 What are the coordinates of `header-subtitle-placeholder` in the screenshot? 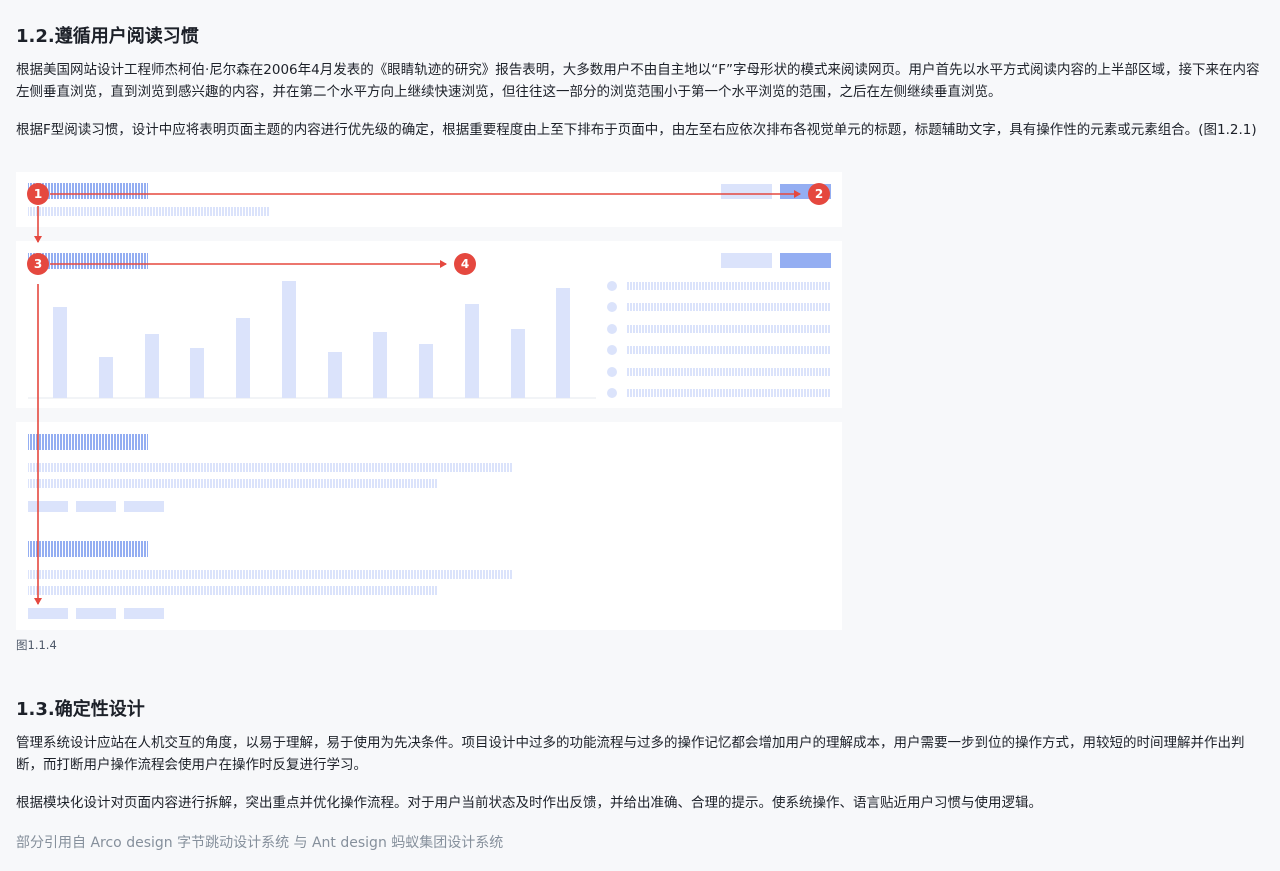 It's located at (148, 211).